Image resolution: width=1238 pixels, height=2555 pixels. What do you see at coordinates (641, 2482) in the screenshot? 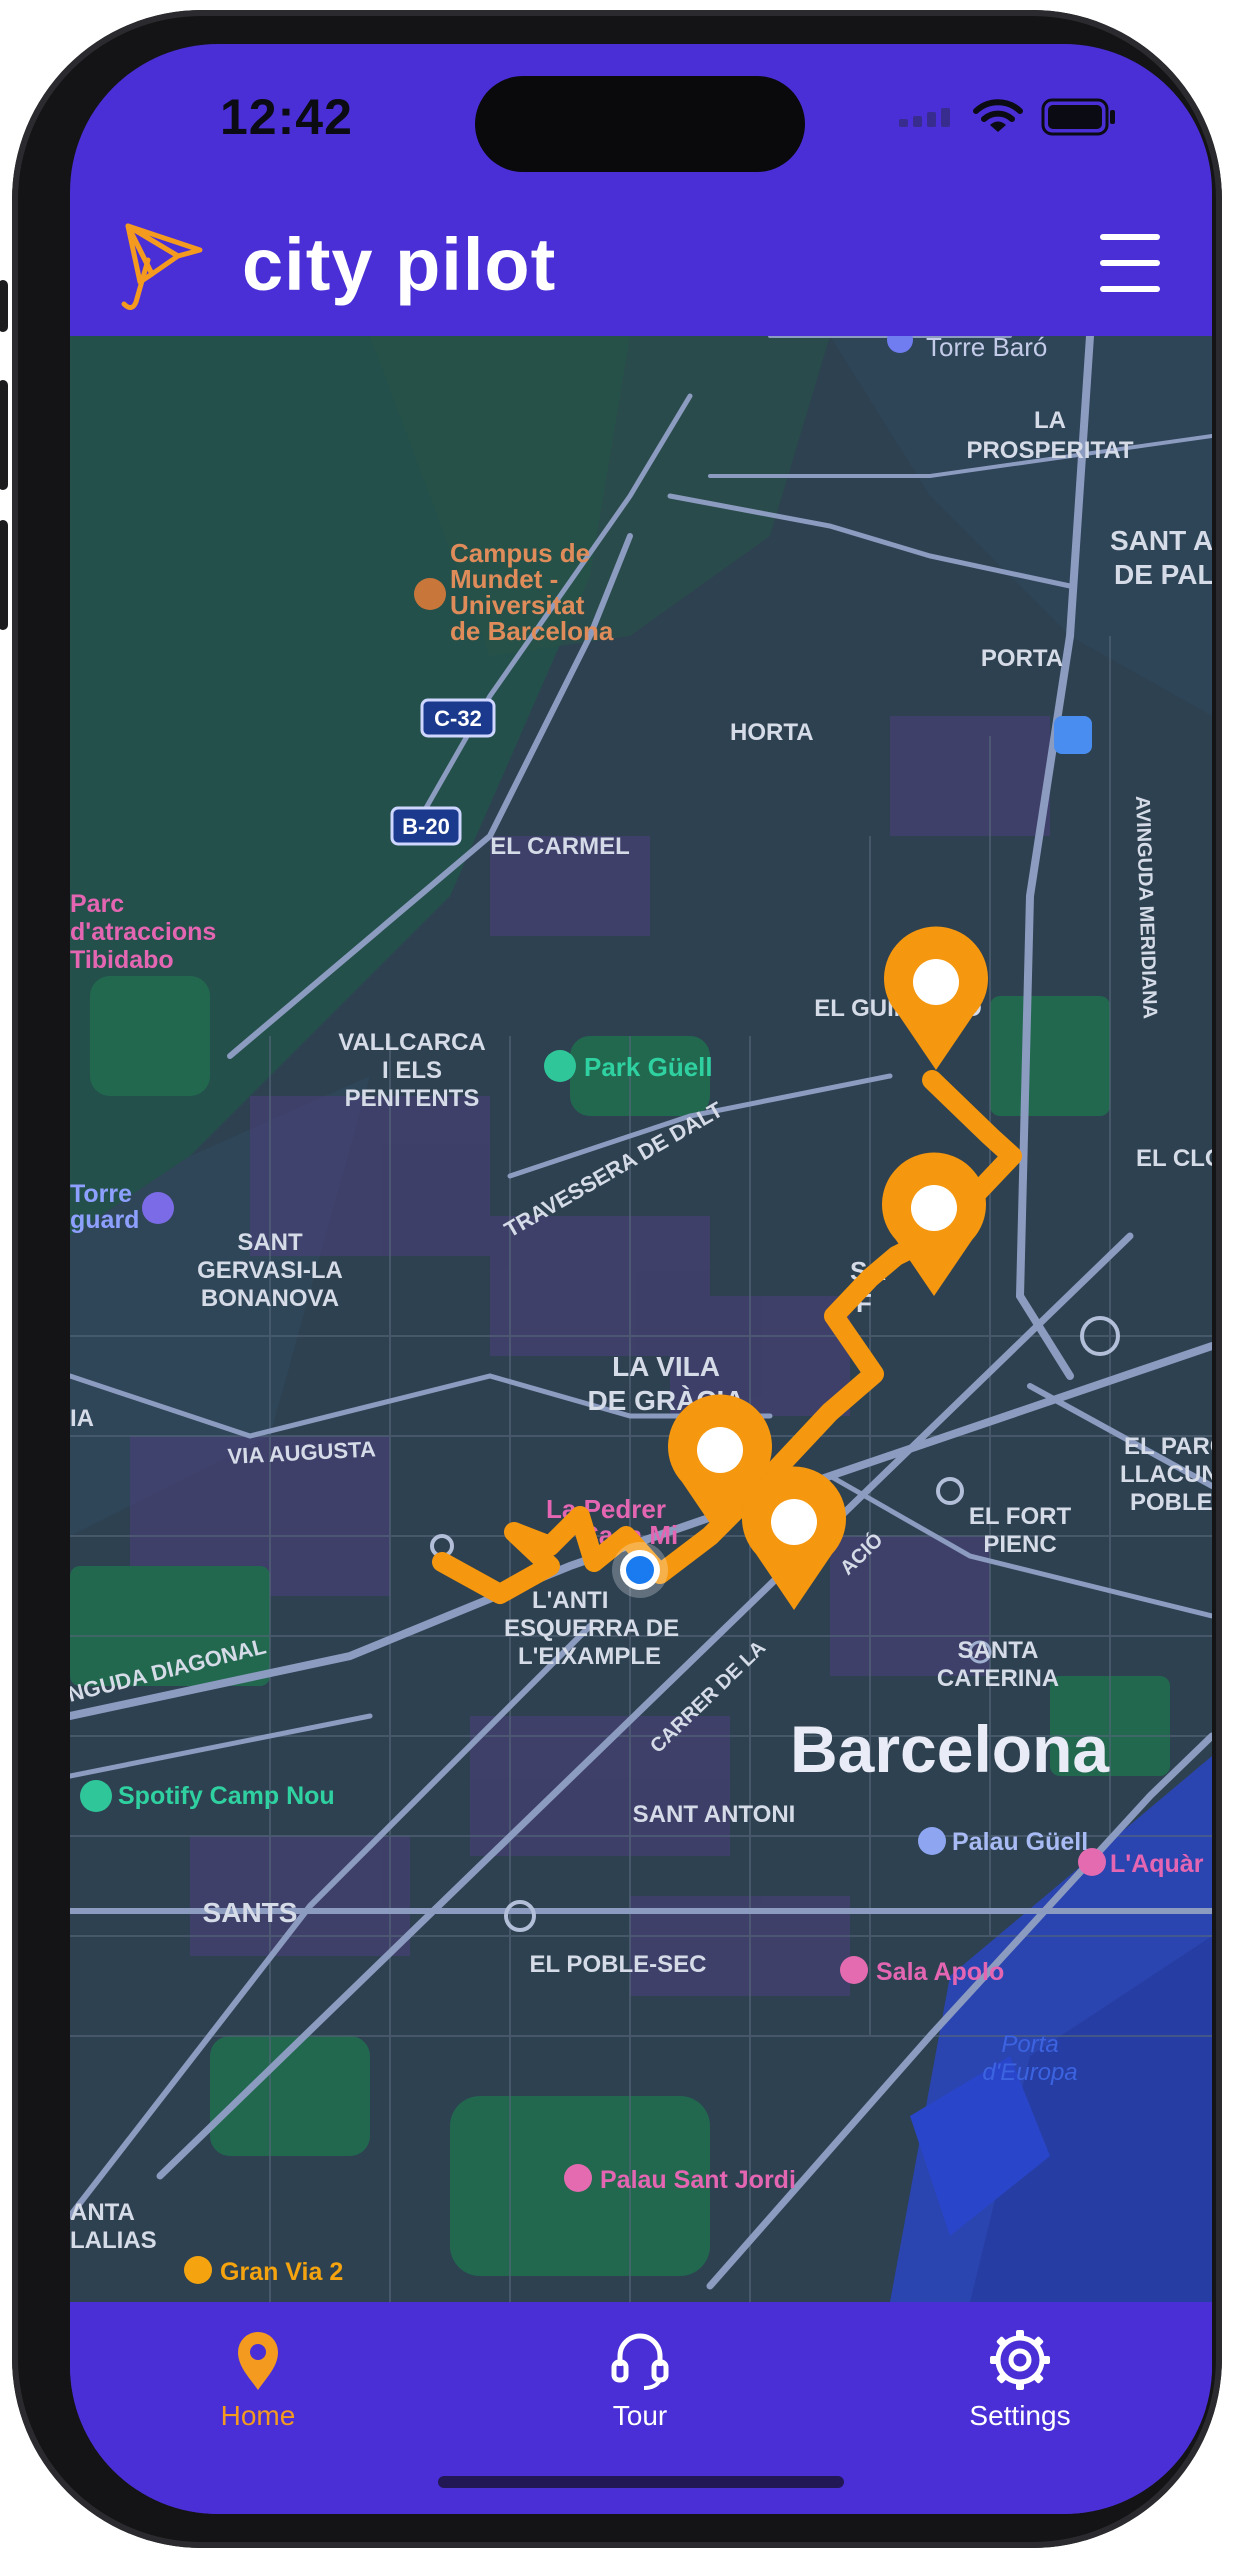
I see `home-indicator` at bounding box center [641, 2482].